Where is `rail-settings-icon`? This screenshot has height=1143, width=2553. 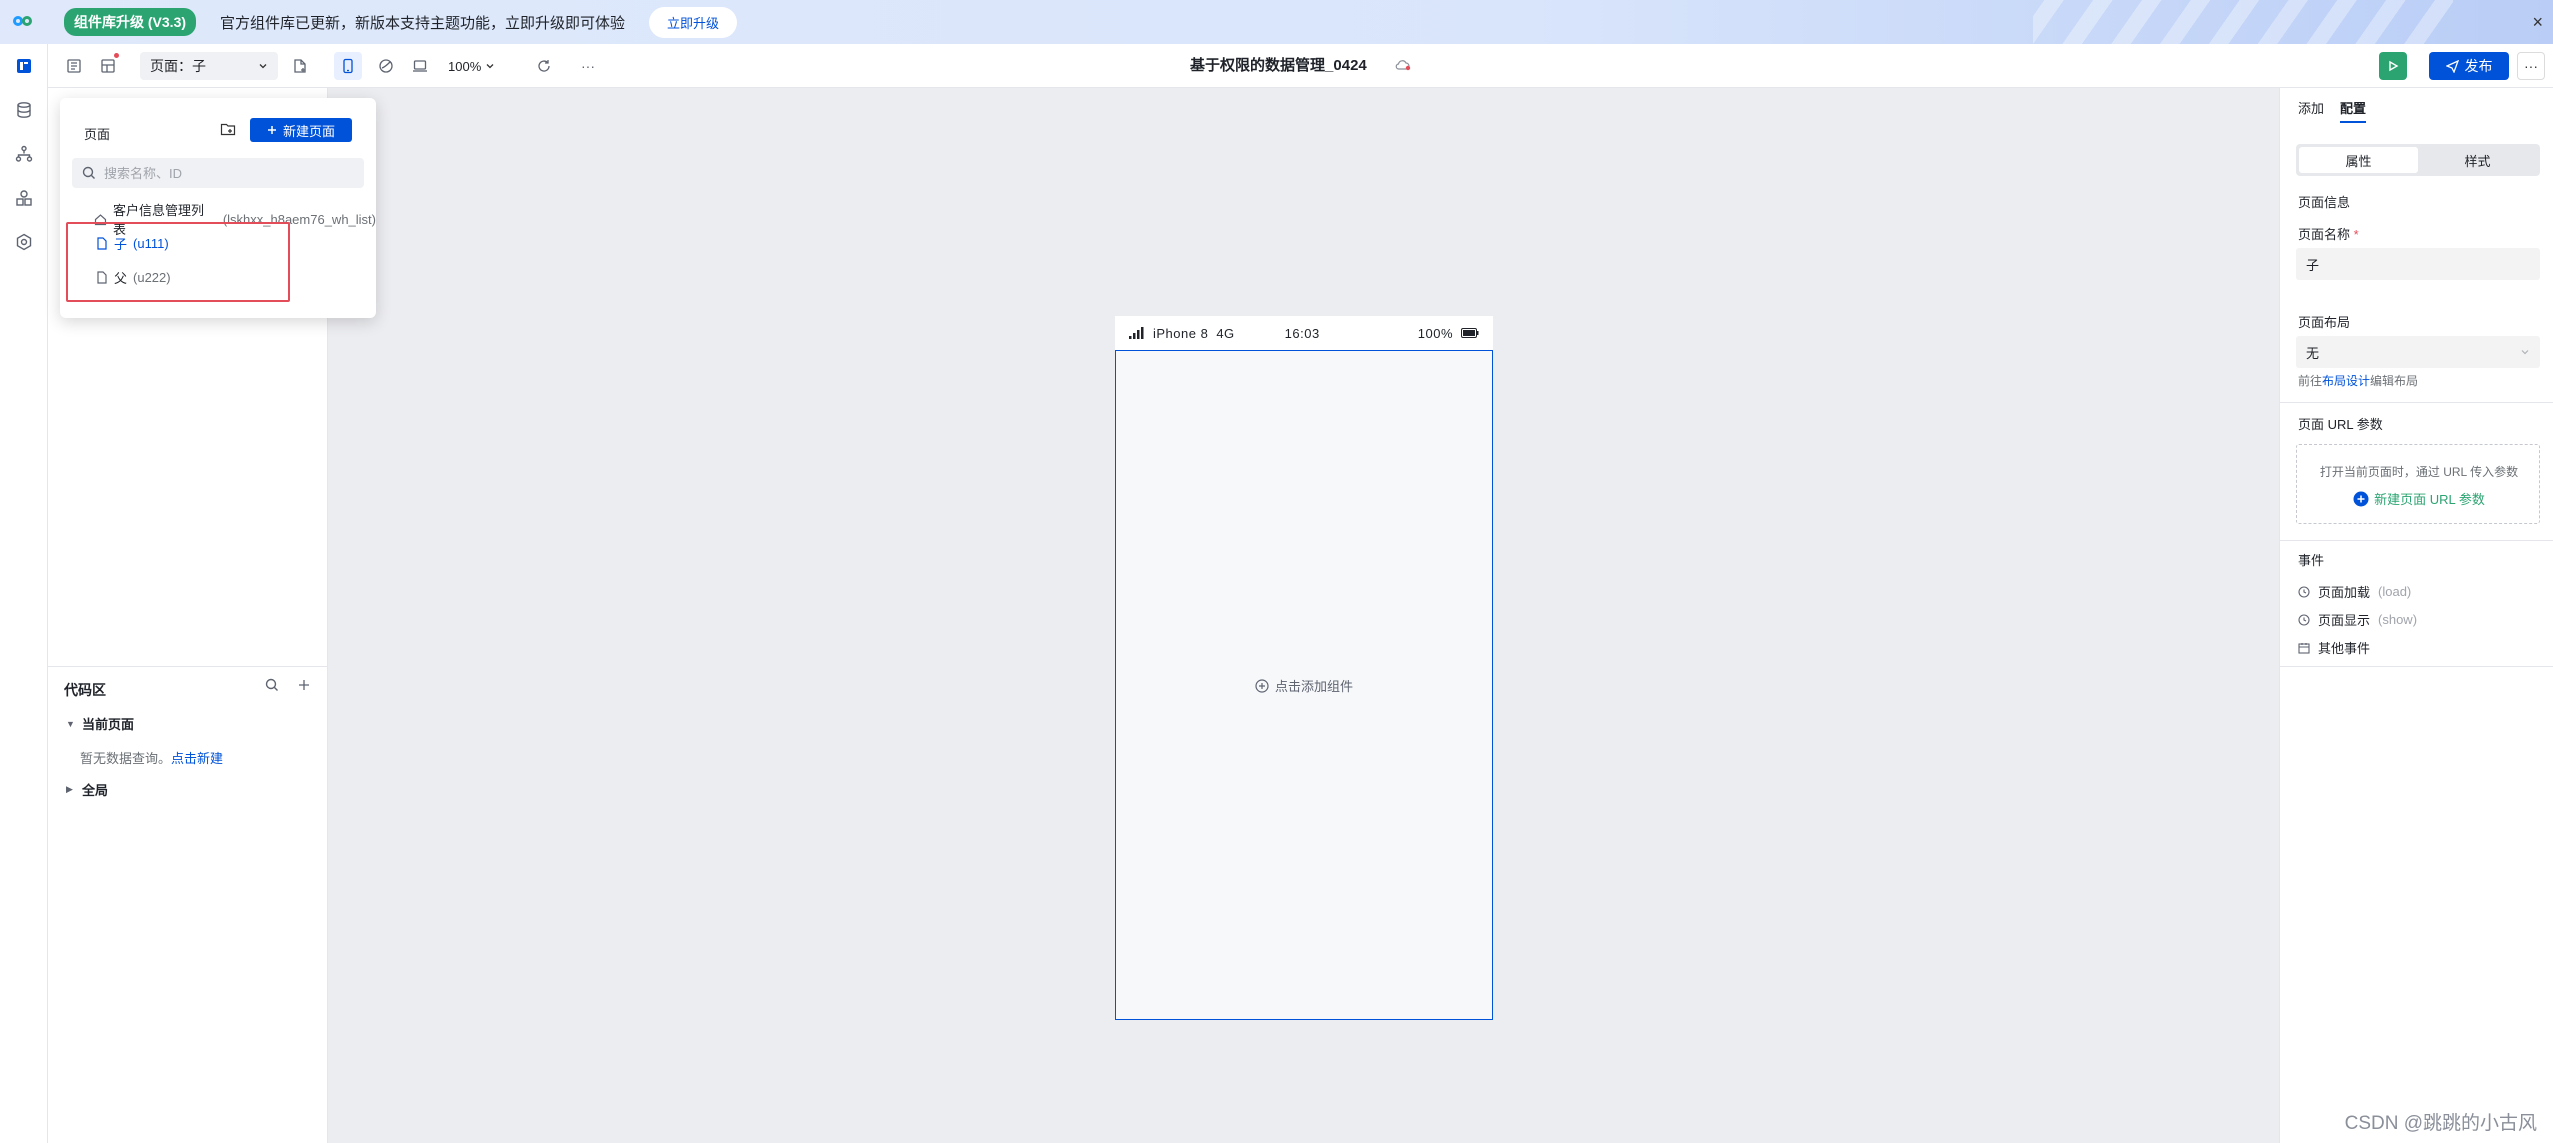
rail-settings-icon is located at coordinates (24, 242).